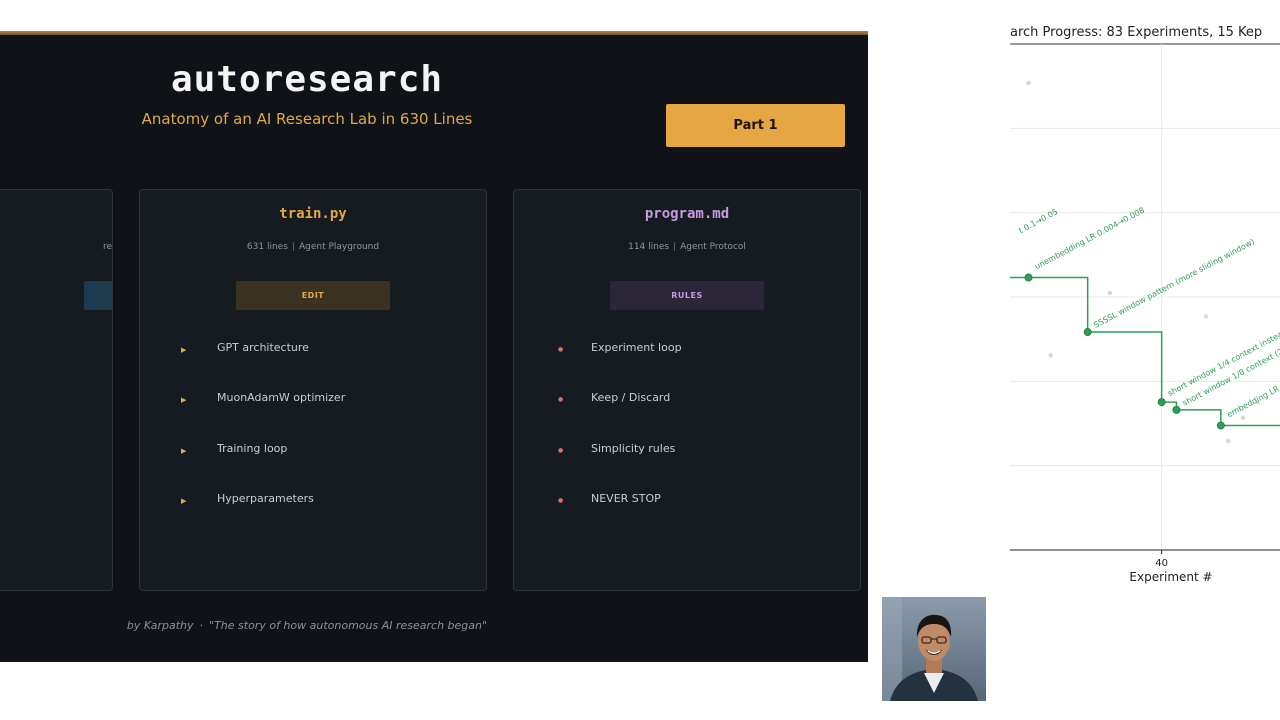 This screenshot has height=720, width=1280. I want to click on list-item: ● Experiment loop, so click(687, 350).